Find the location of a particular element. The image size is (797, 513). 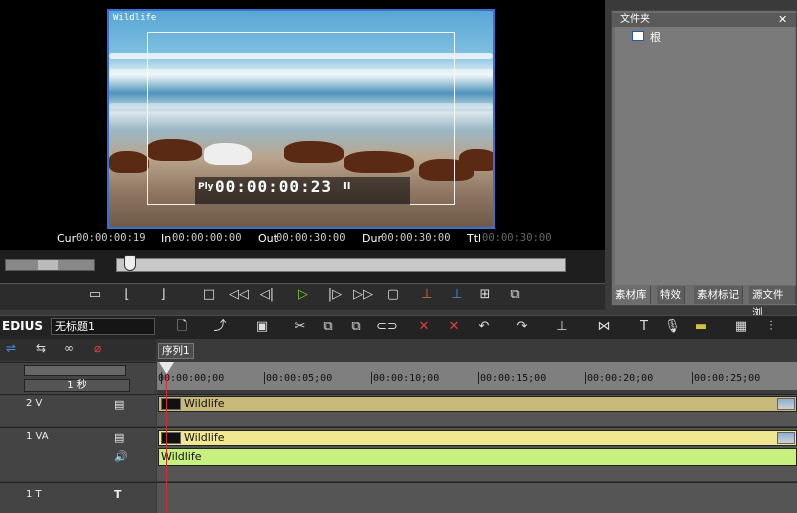

bin-title: 文件夹 is located at coordinates (704, 20).